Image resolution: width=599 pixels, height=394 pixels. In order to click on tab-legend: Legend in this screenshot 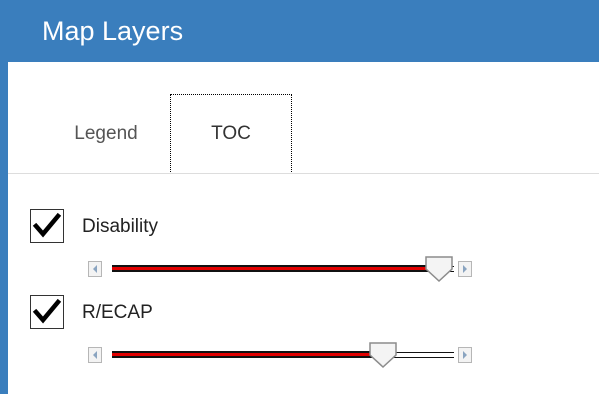, I will do `click(106, 134)`.